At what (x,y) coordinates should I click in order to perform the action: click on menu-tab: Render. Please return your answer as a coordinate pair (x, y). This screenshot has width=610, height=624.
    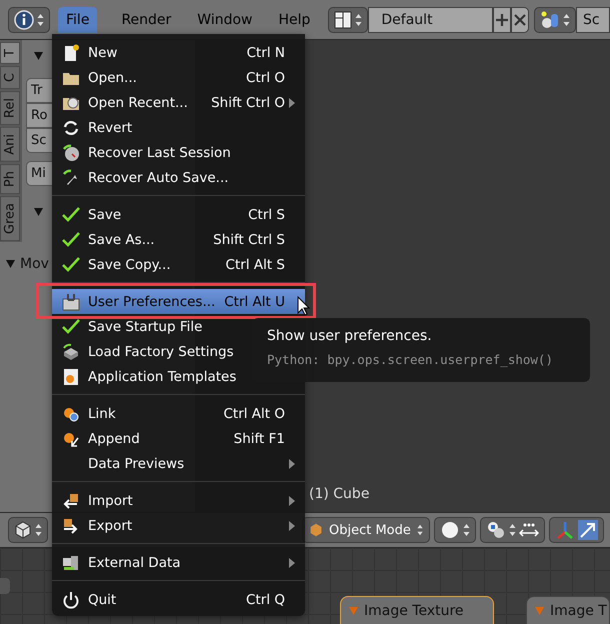
    Looking at the image, I should click on (146, 19).